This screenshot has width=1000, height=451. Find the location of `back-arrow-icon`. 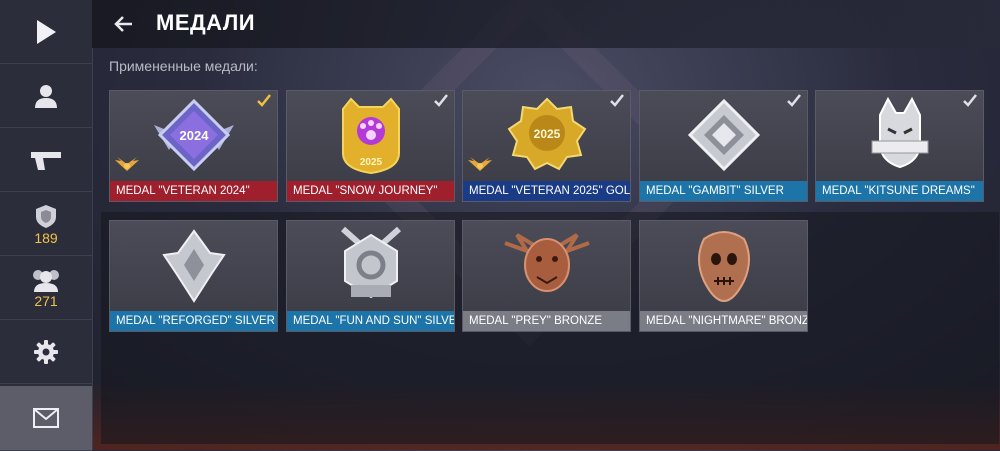

back-arrow-icon is located at coordinates (124, 24).